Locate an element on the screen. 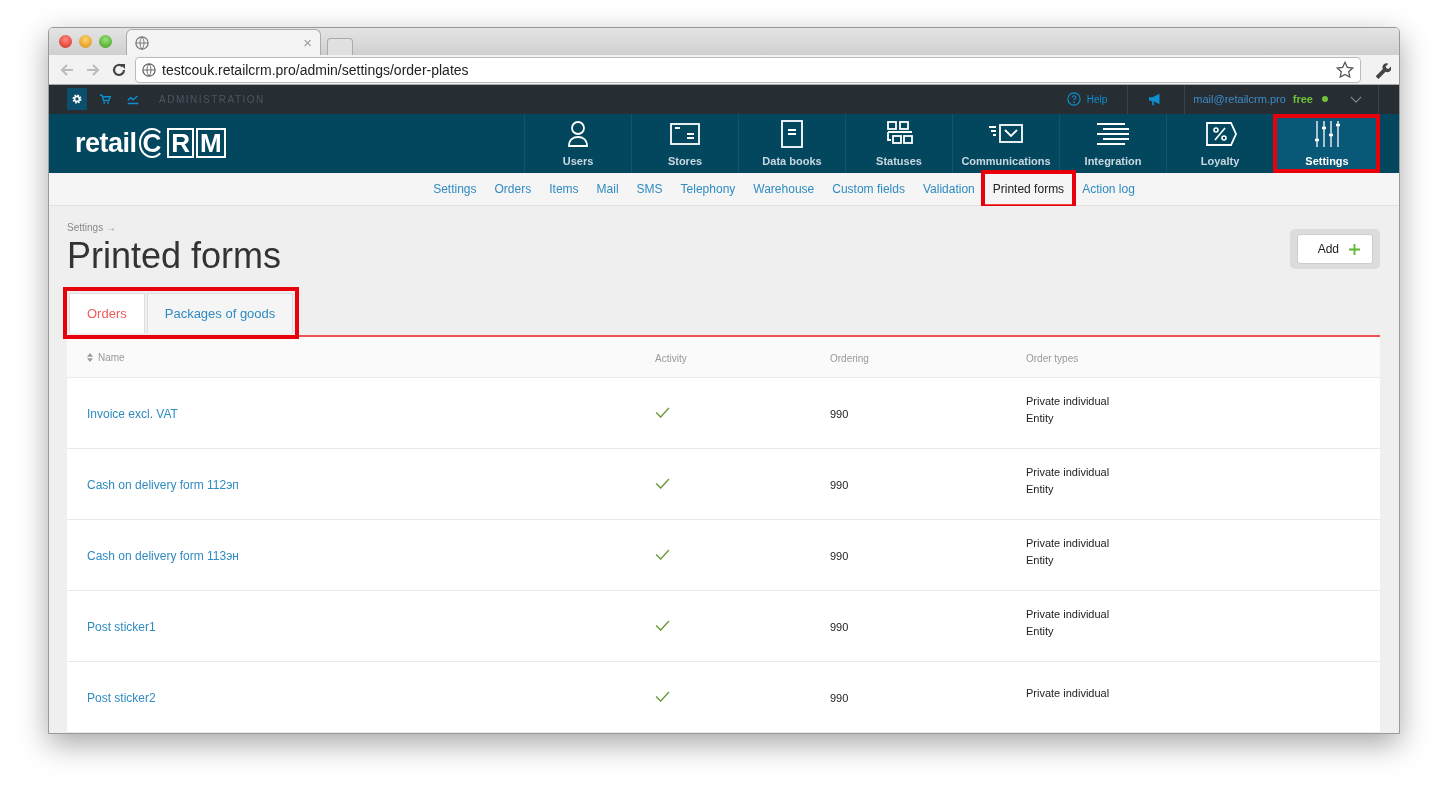 Image resolution: width=1449 pixels, height=805 pixels. settings-tab: Printed forms is located at coordinates (1028, 189).